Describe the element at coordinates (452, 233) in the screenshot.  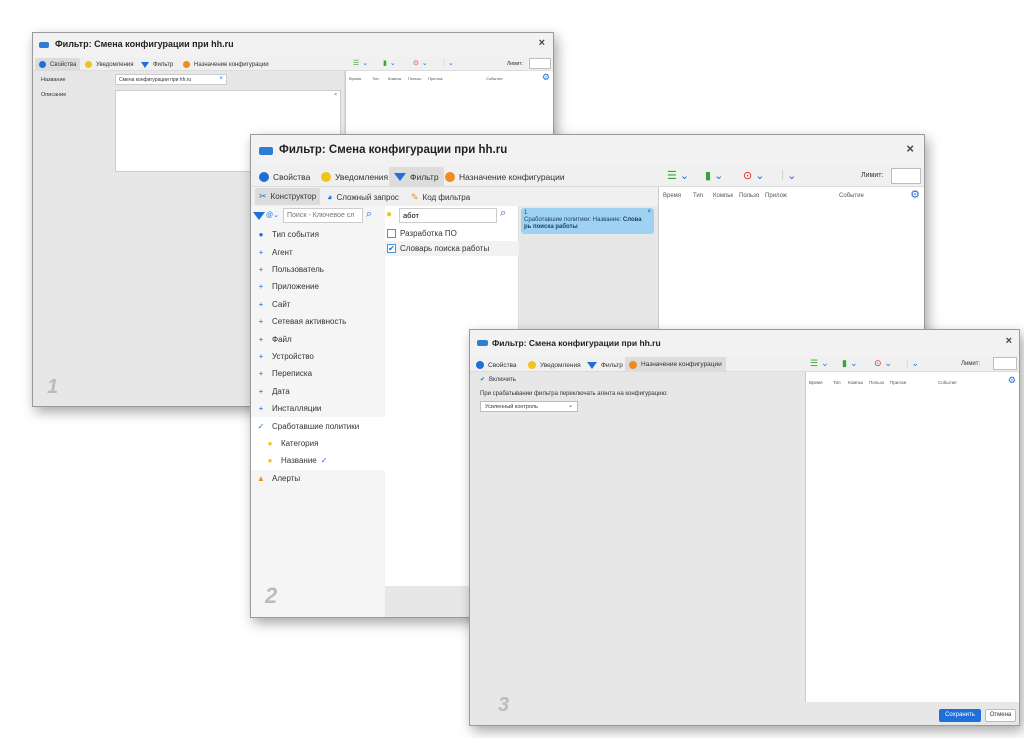
I see `value-item: Разработка ПО` at that location.